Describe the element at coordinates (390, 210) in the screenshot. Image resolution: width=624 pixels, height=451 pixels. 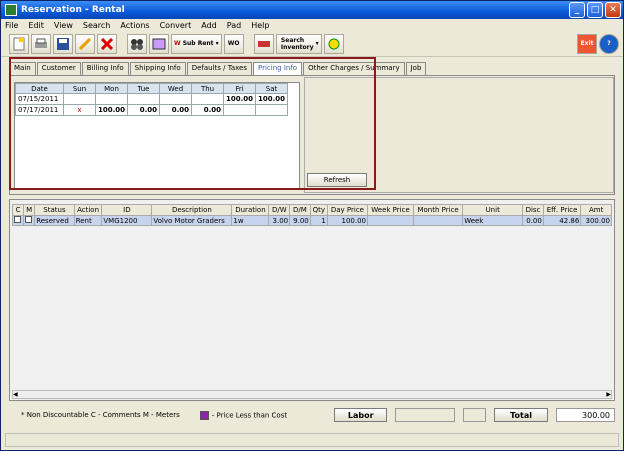
I see `col-header: Week Price` at that location.